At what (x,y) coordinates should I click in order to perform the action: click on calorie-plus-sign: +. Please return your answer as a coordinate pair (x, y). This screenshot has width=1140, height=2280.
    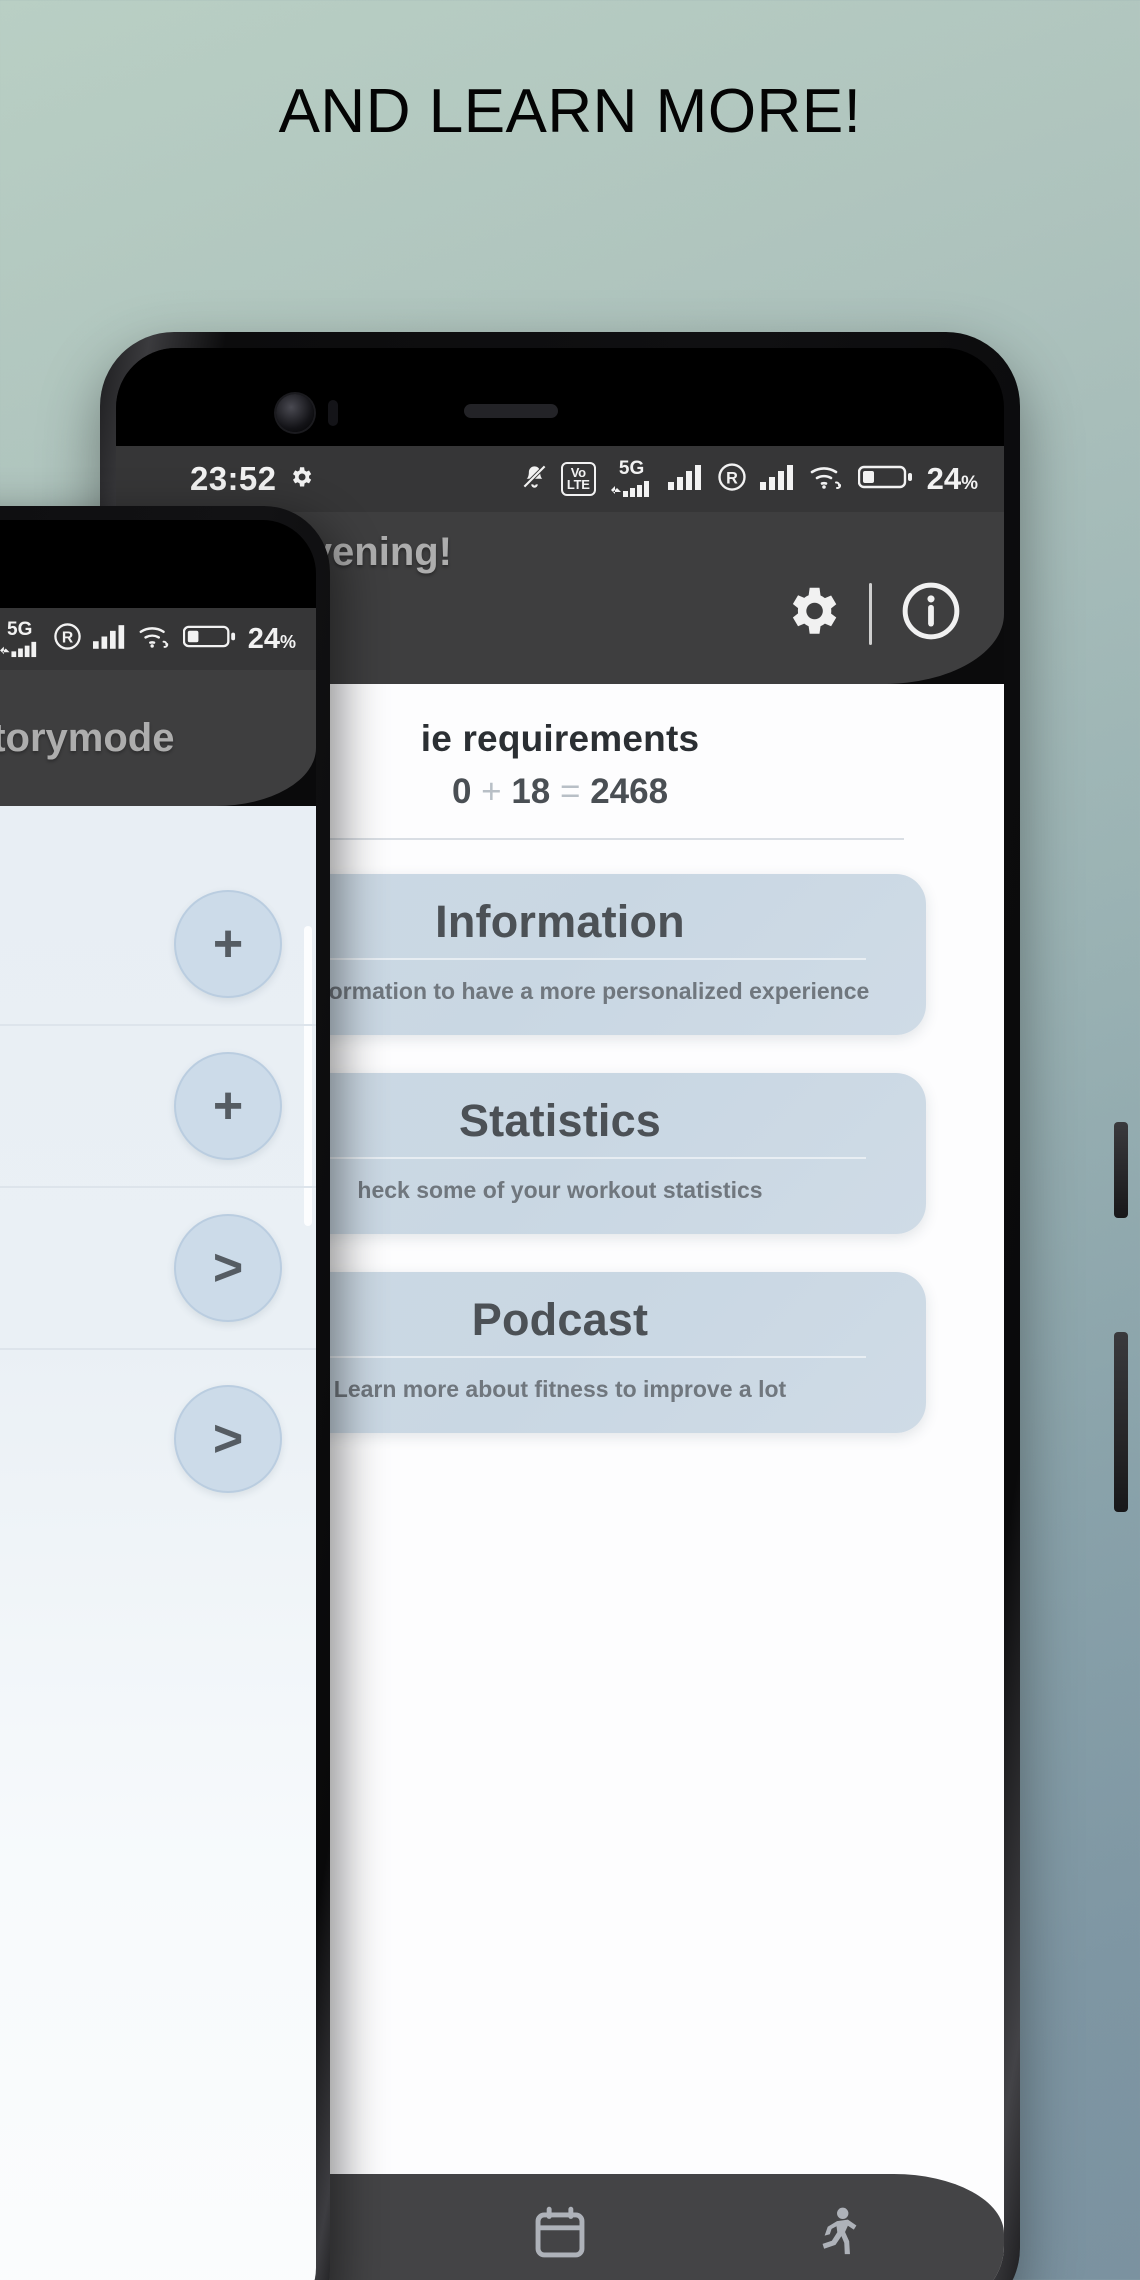
    Looking at the image, I should click on (491, 791).